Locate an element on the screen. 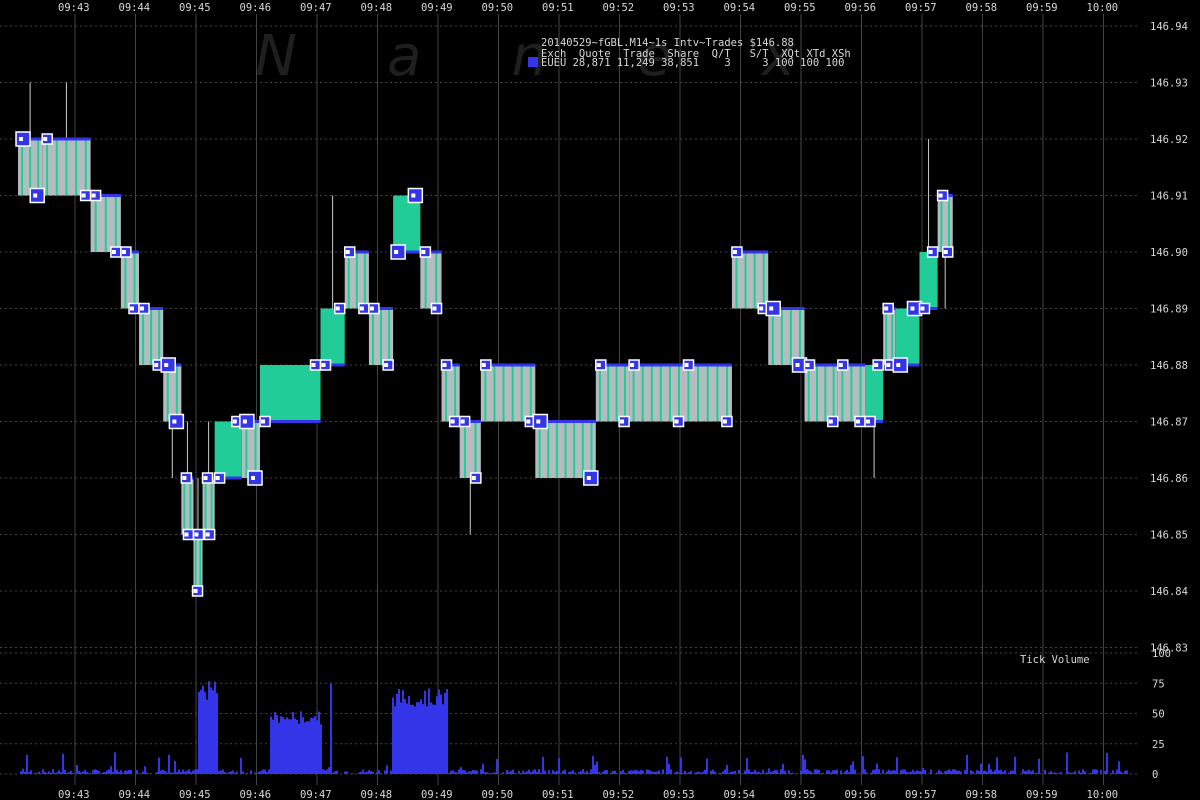 This screenshot has height=800, width=1200. y-tick-label: 146.90 is located at coordinates (1169, 253).